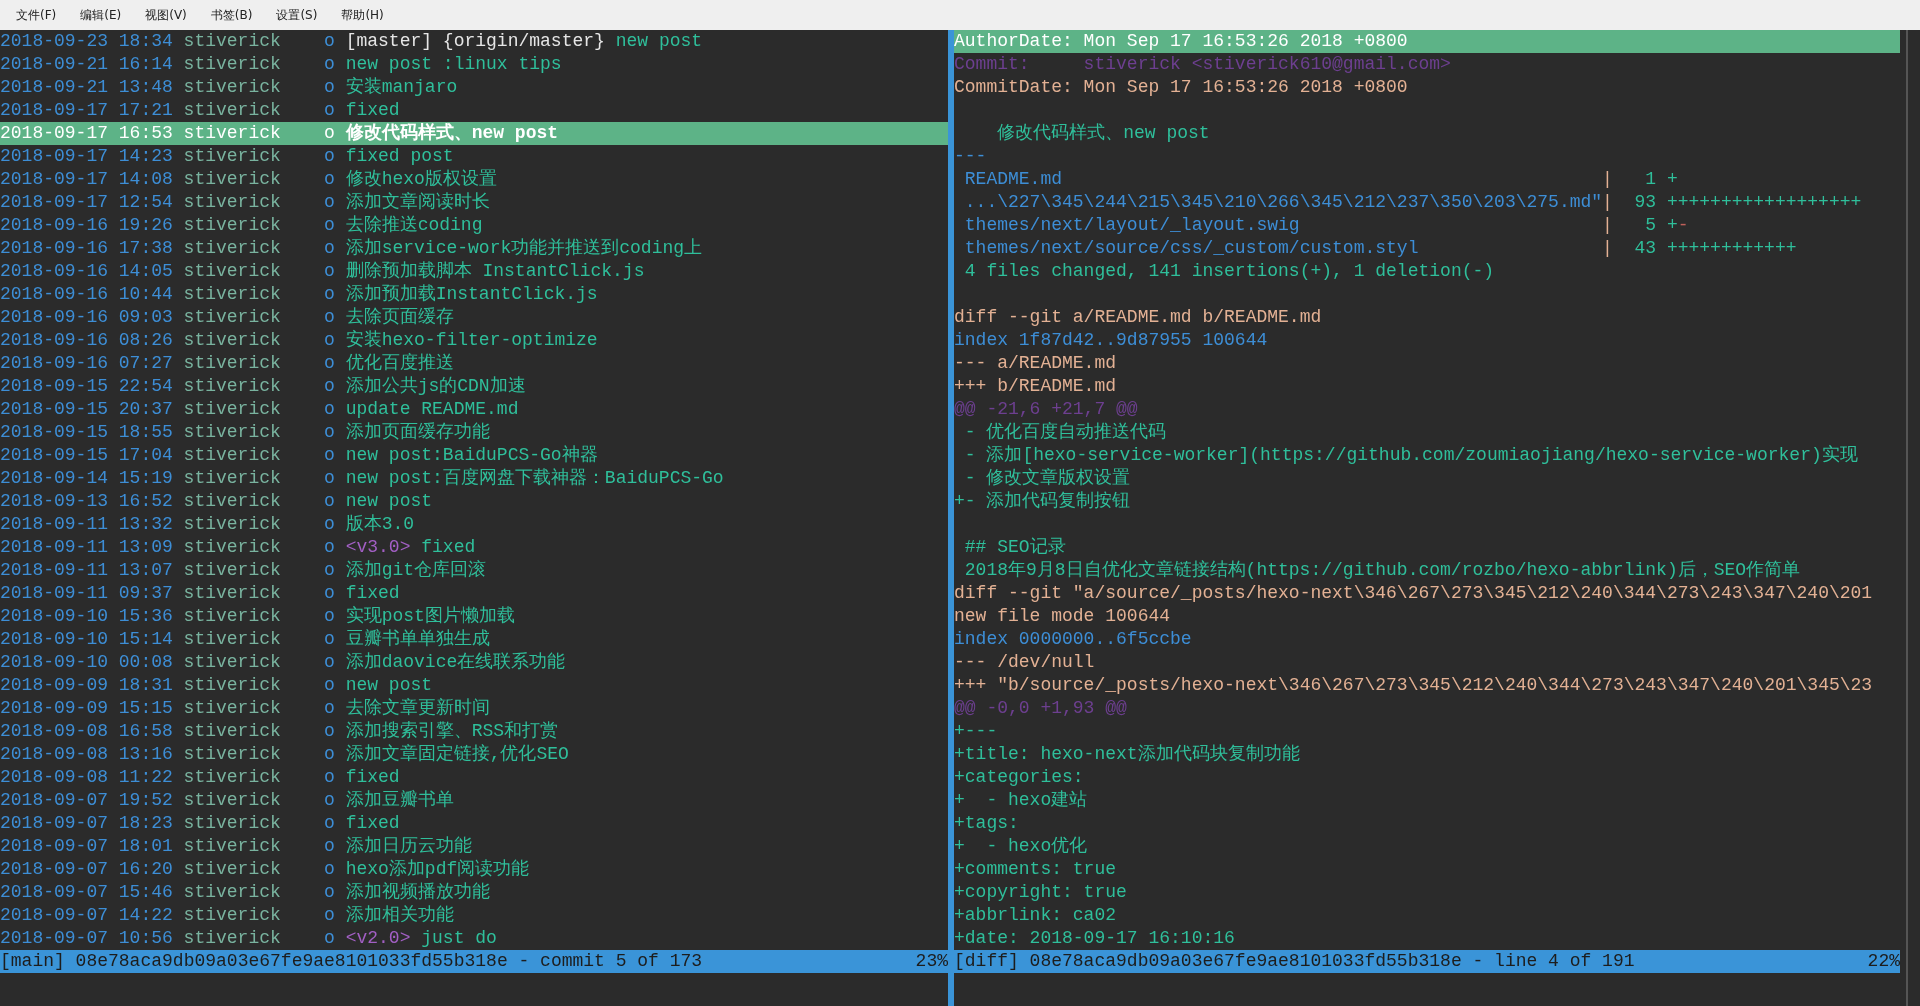  I want to click on context-line: - 修改文章版权设置, so click(1047, 478).